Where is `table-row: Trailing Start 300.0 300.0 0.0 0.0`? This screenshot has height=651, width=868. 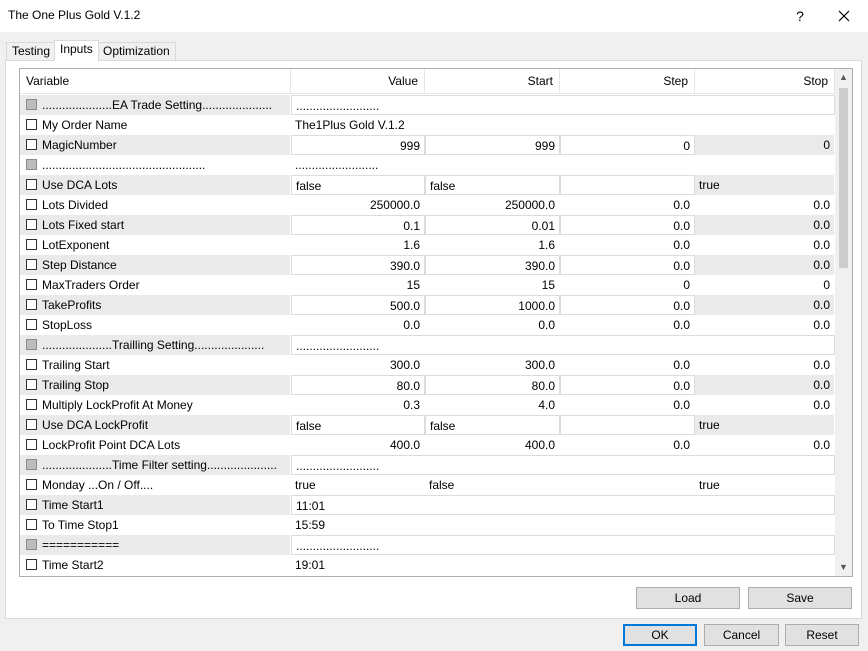
table-row: Trailing Start 300.0 300.0 0.0 0.0 is located at coordinates (427, 365).